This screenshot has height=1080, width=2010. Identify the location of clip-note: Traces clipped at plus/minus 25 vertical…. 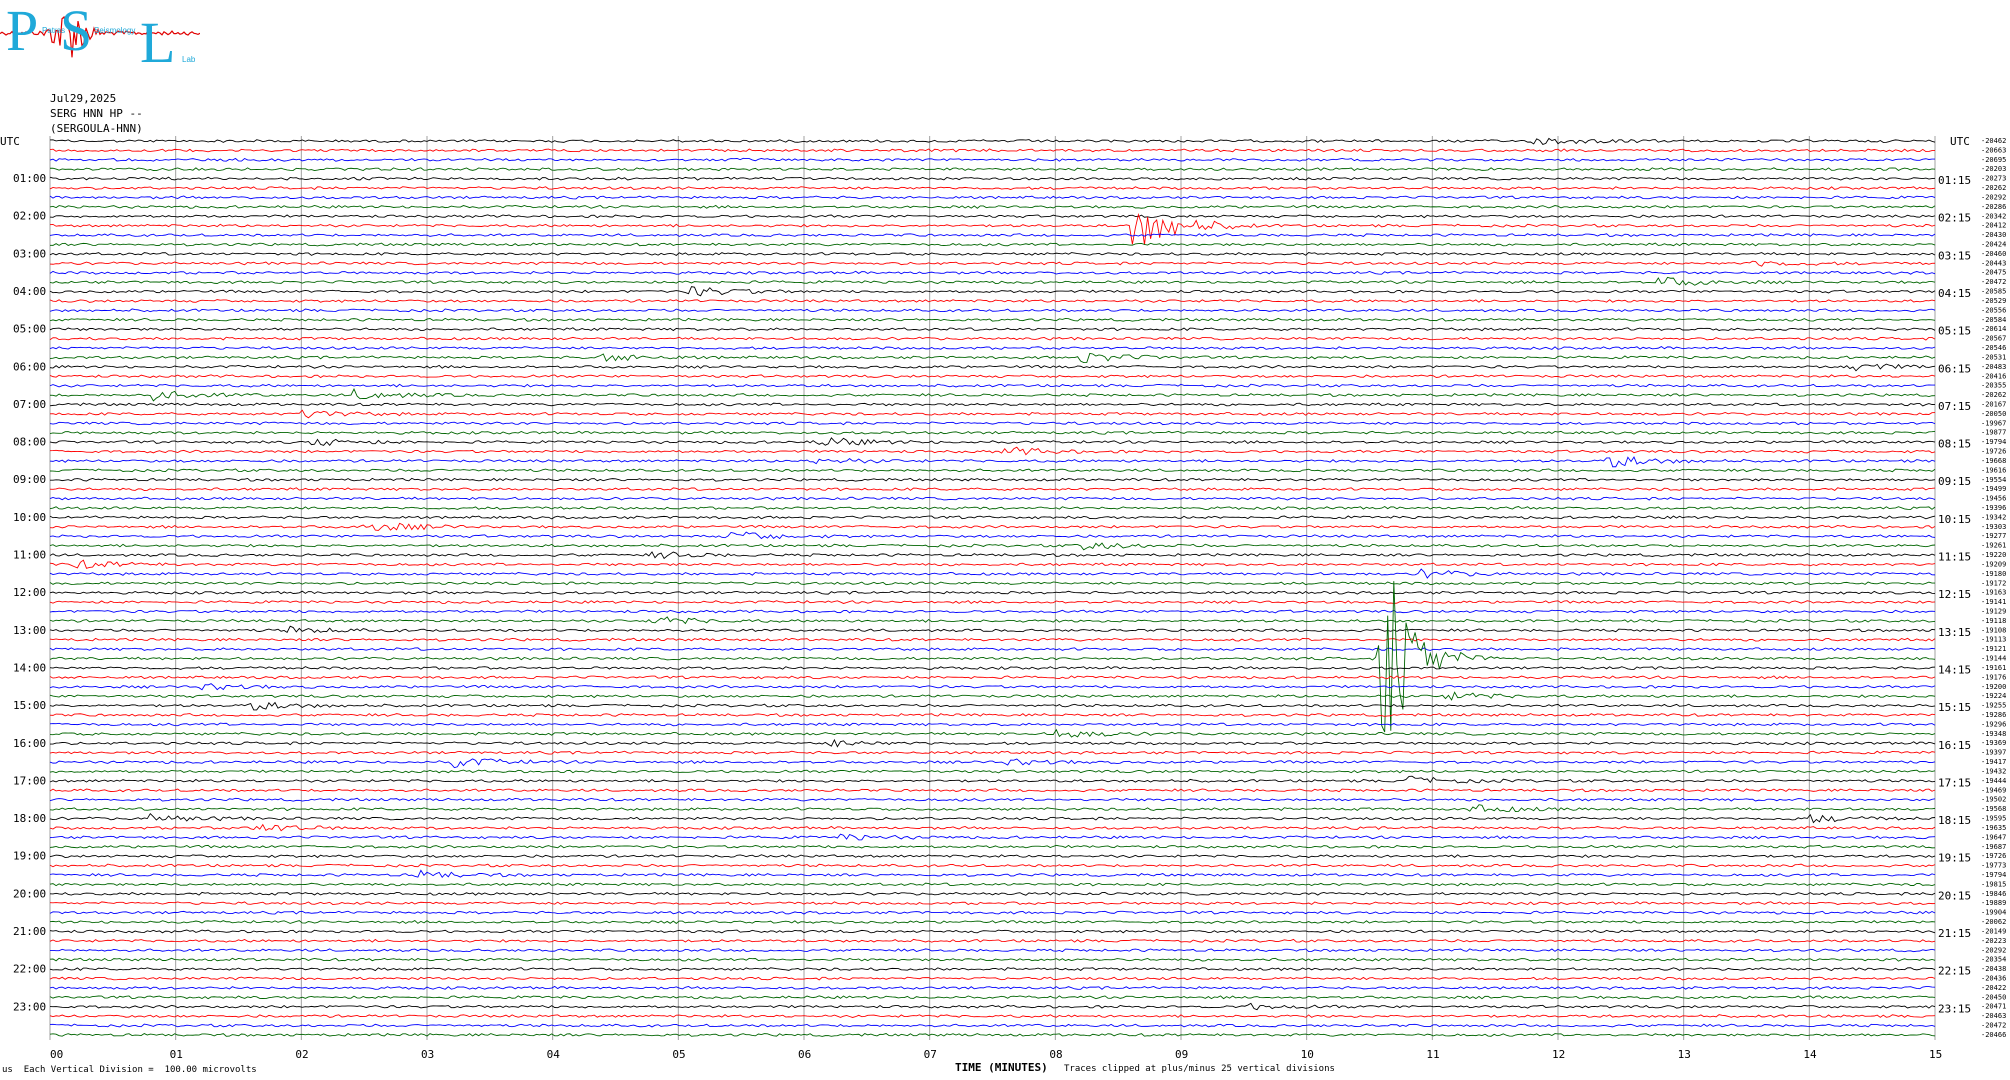
(1199, 1069).